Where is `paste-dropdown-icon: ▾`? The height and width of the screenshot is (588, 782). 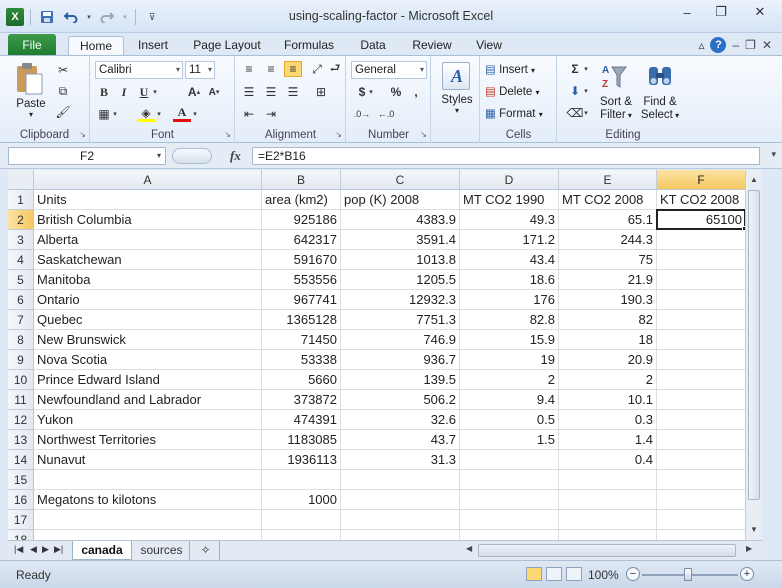 paste-dropdown-icon: ▾ is located at coordinates (31, 114).